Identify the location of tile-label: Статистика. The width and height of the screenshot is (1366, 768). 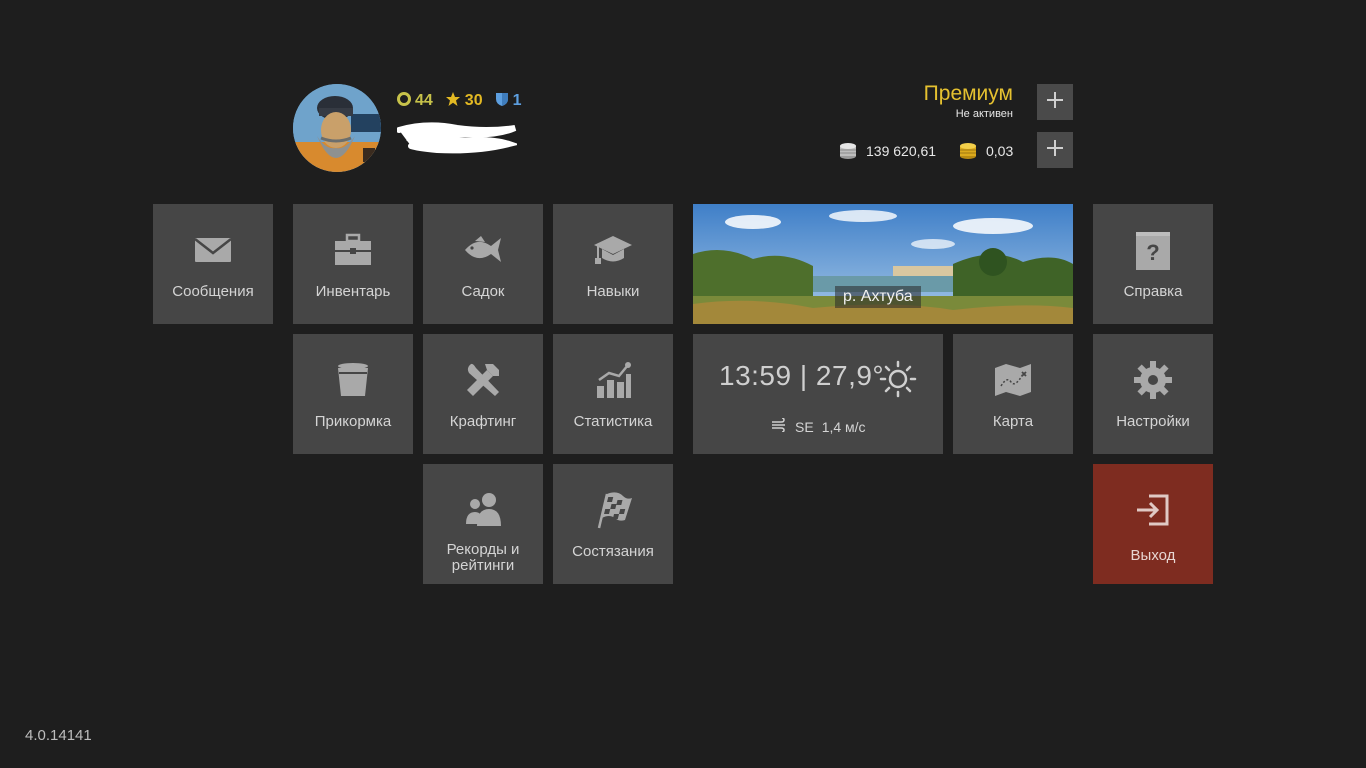
(613, 421).